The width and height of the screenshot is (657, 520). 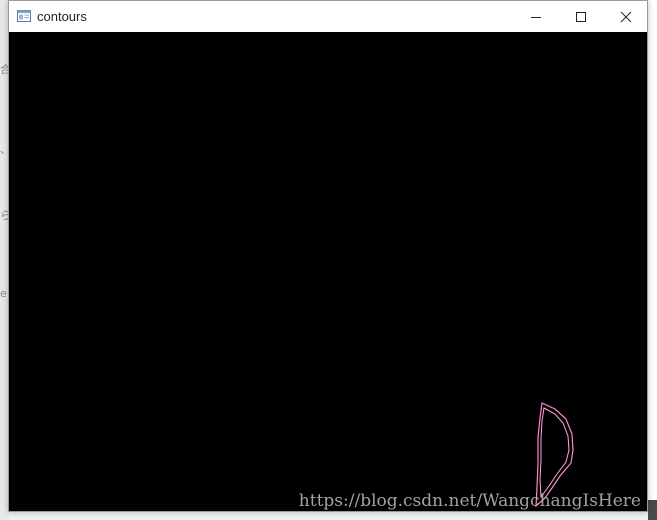 I want to click on maximize-button, so click(x=581, y=16).